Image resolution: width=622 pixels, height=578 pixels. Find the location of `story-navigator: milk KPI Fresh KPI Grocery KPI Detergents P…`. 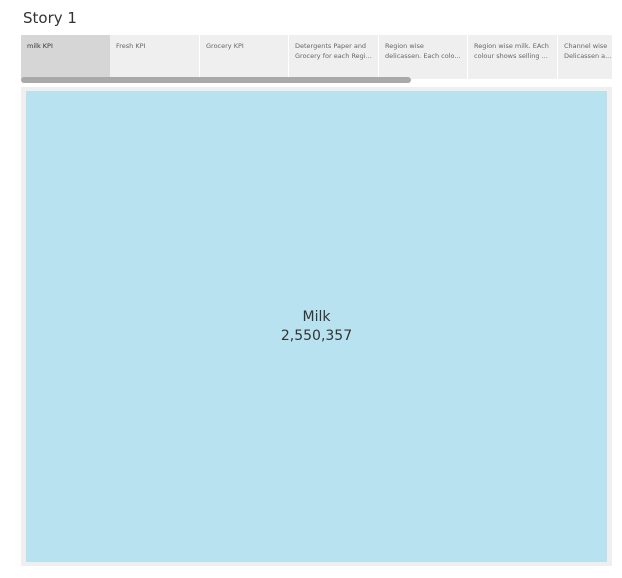

story-navigator: milk KPI Fresh KPI Grocery KPI Detergents P… is located at coordinates (316, 57).